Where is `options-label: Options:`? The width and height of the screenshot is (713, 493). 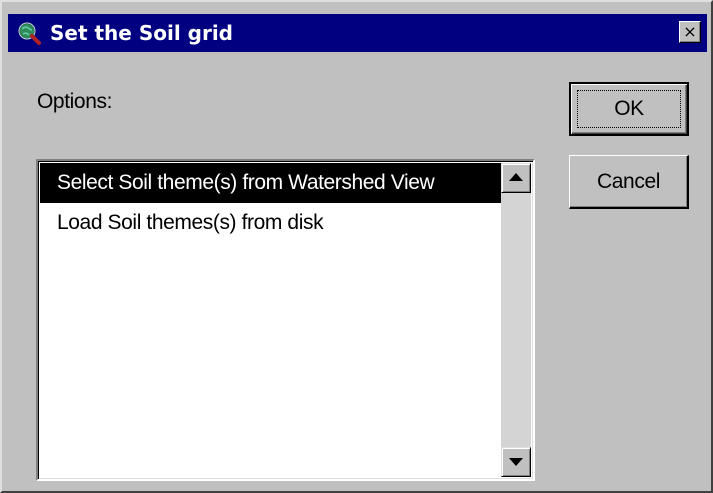
options-label: Options: is located at coordinates (75, 101).